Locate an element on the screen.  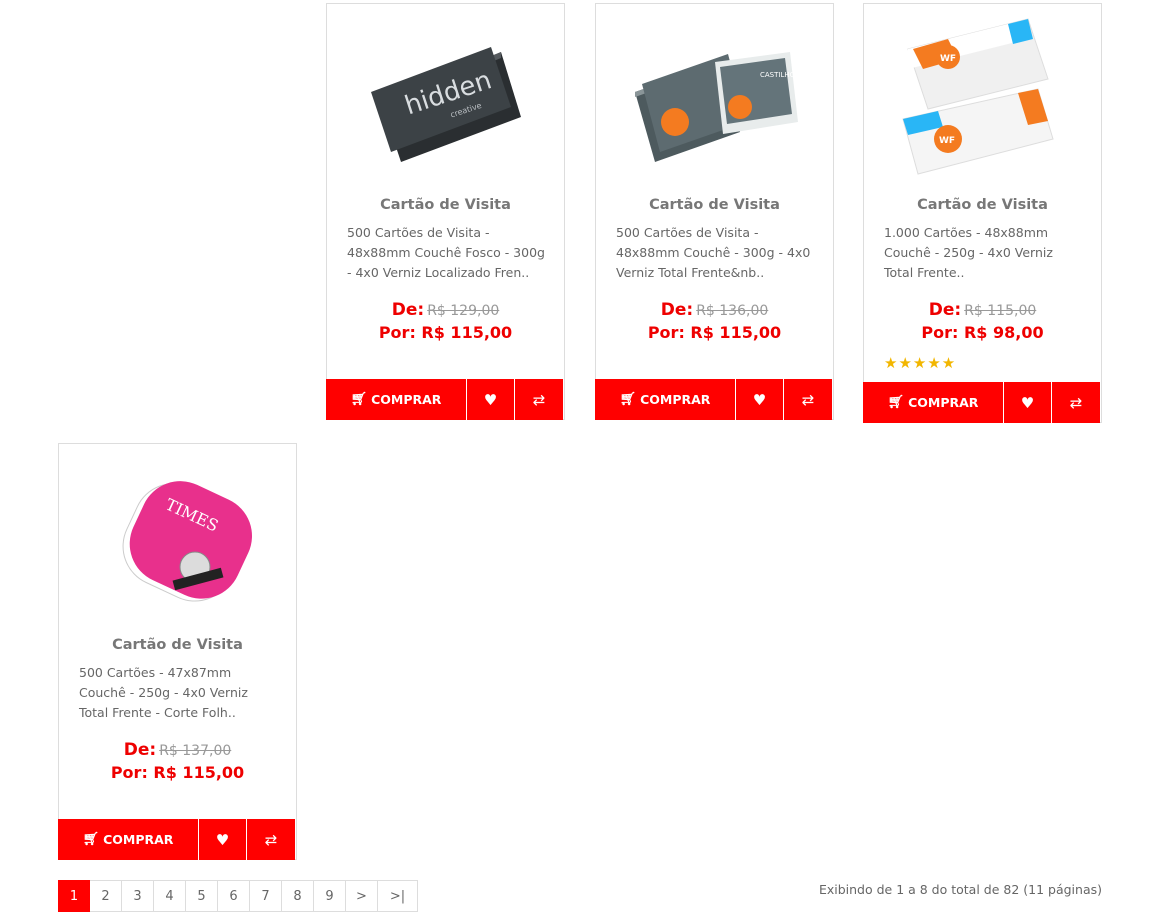
svg-text: CASTILHO is located at coordinates (778, 75).